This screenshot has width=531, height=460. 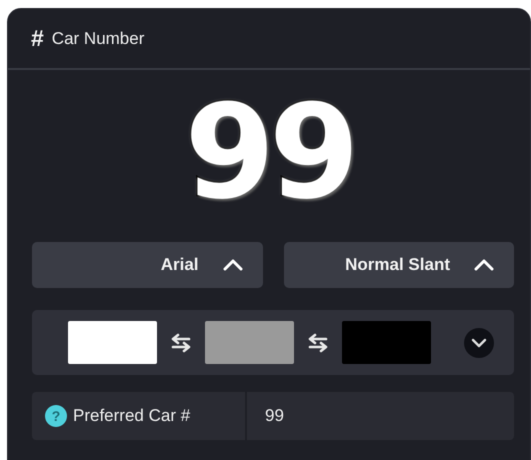 What do you see at coordinates (131, 416) in the screenshot?
I see `field-label: Preferred Car #` at bounding box center [131, 416].